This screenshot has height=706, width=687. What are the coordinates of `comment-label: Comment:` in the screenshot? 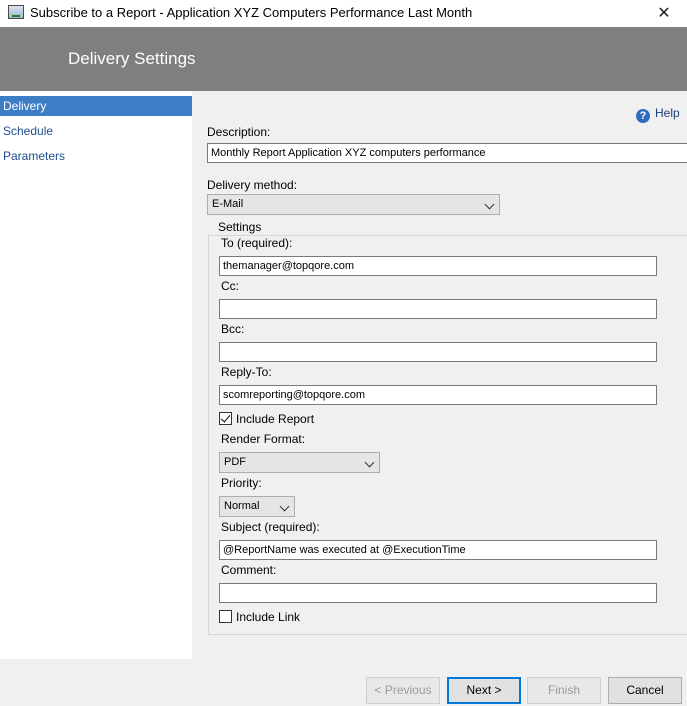 It's located at (249, 570).